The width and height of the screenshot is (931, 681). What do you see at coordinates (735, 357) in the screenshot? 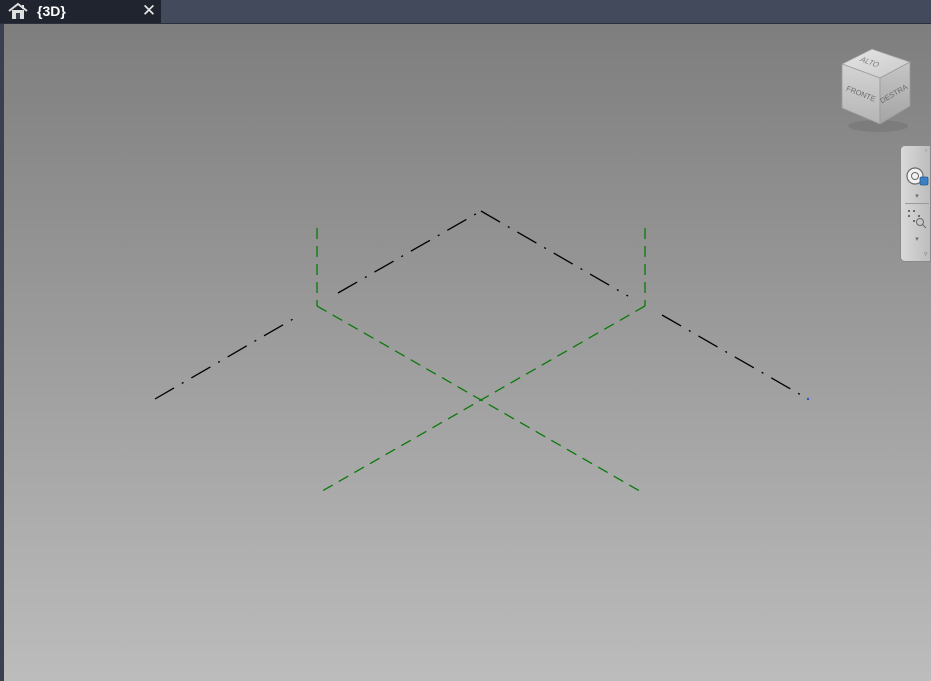
I see `black-line-right-lower` at bounding box center [735, 357].